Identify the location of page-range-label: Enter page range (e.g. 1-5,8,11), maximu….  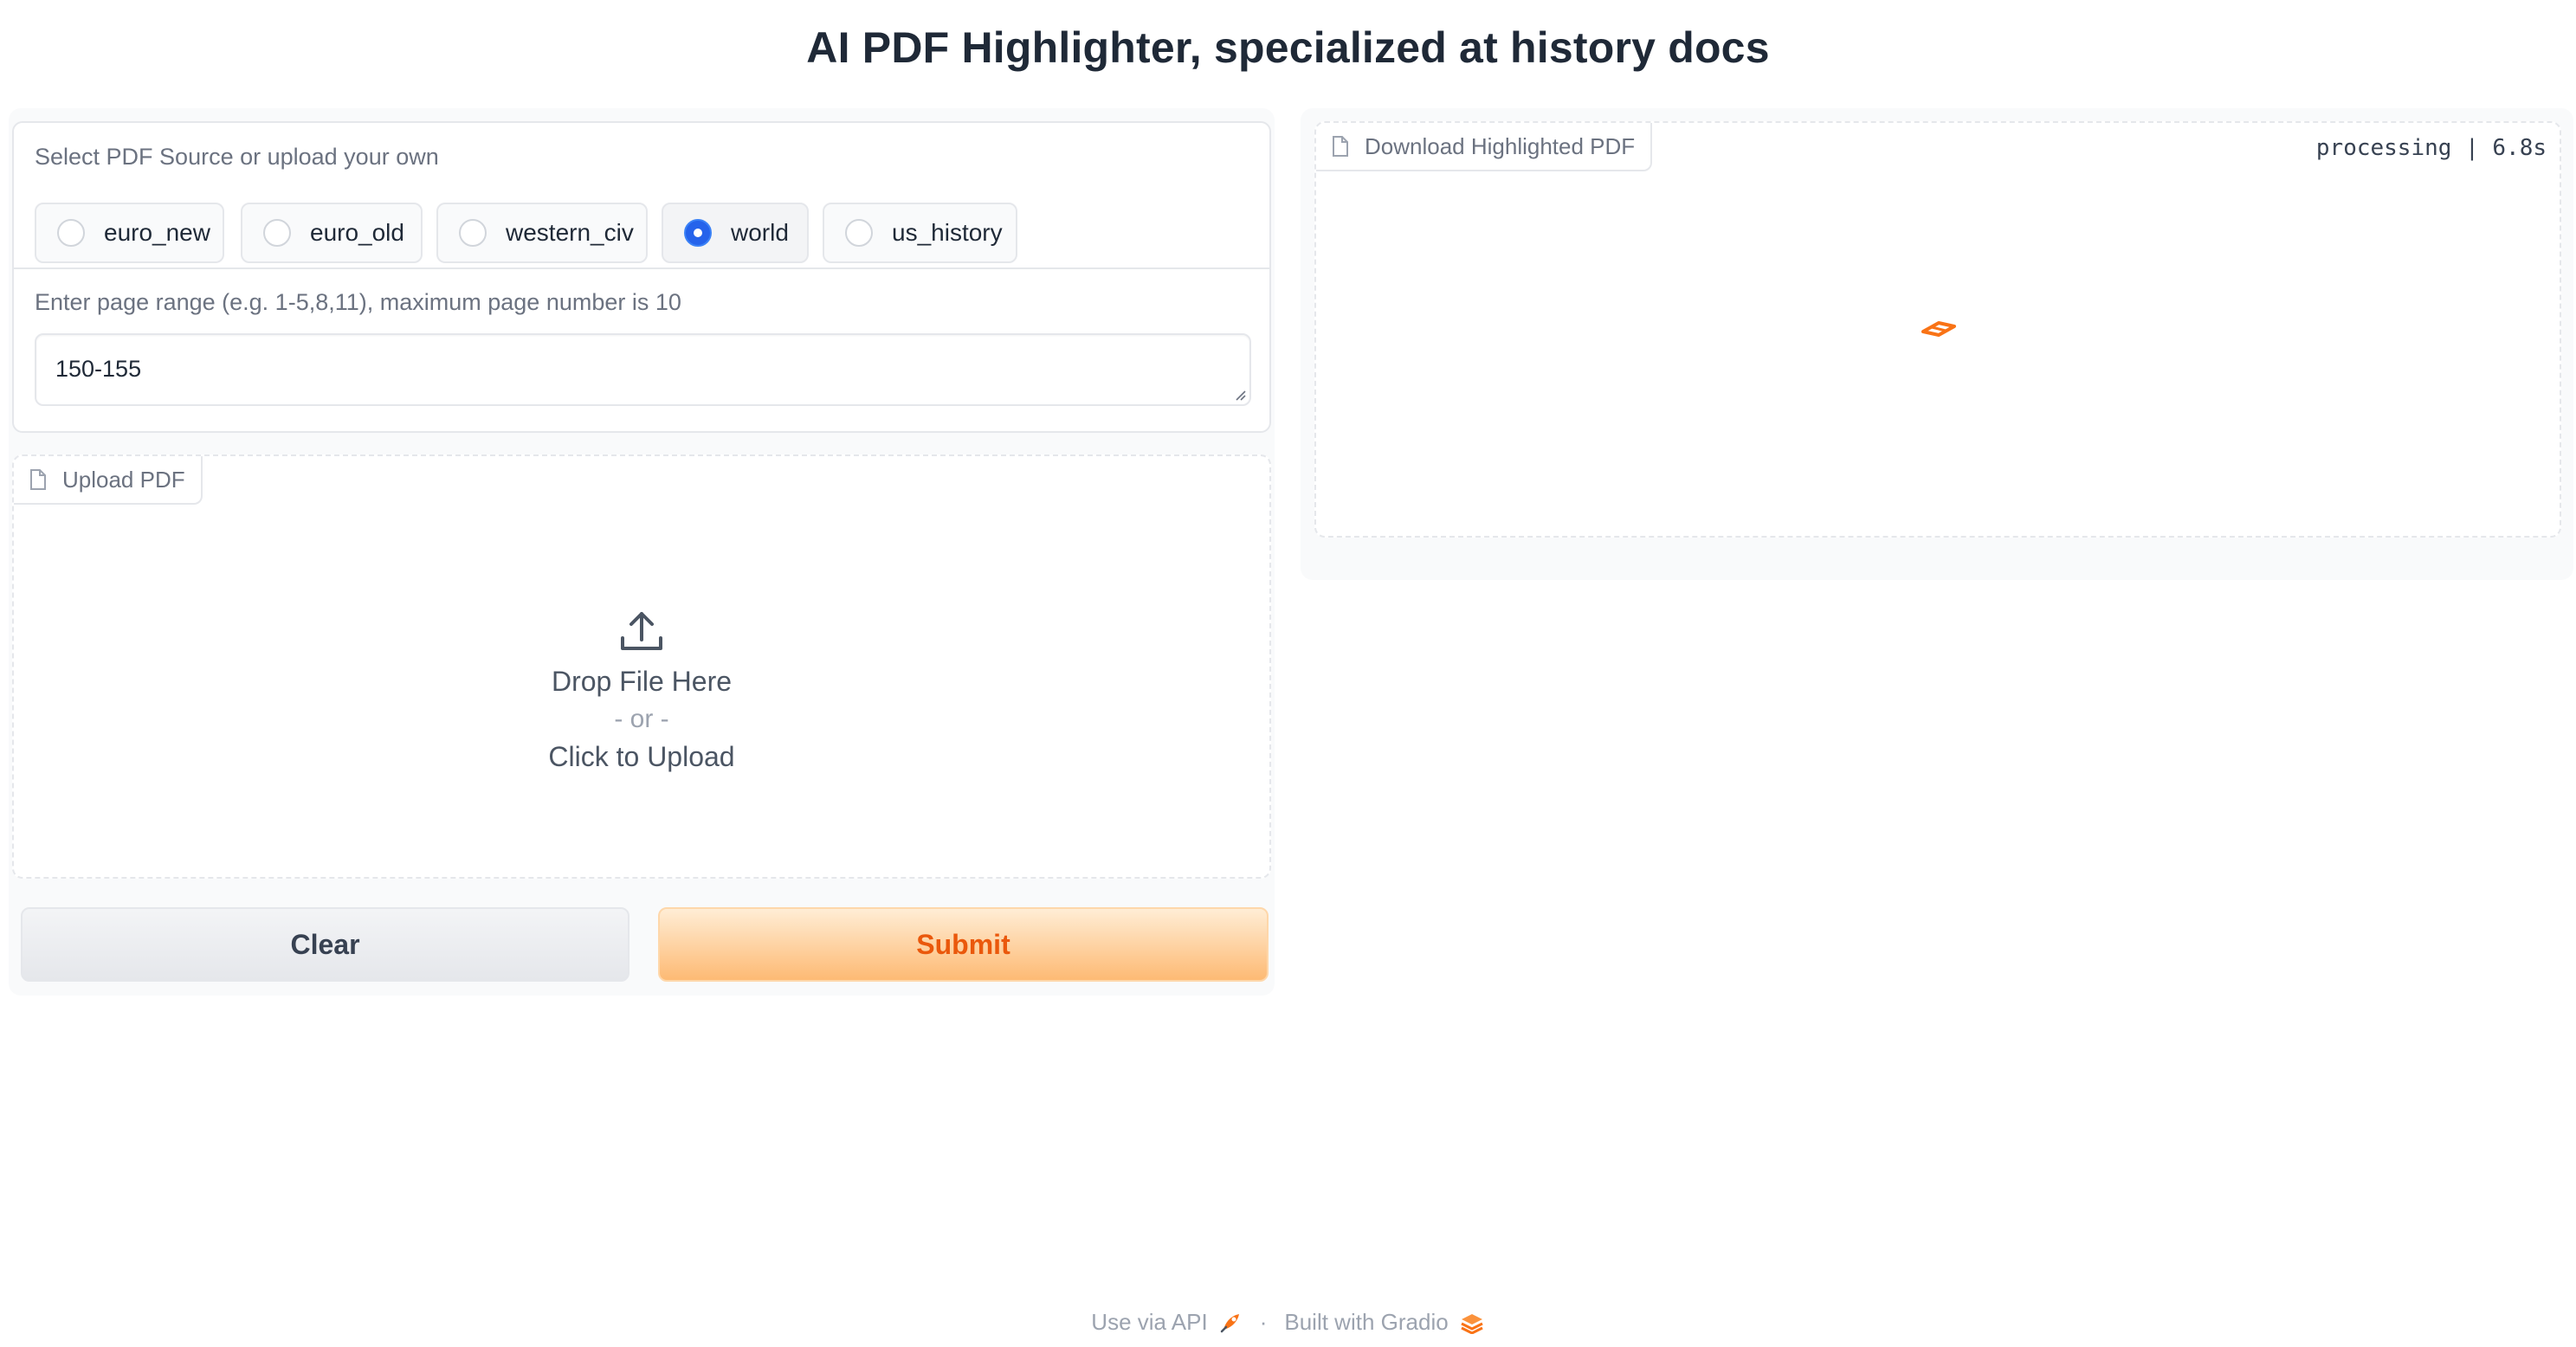
(358, 302).